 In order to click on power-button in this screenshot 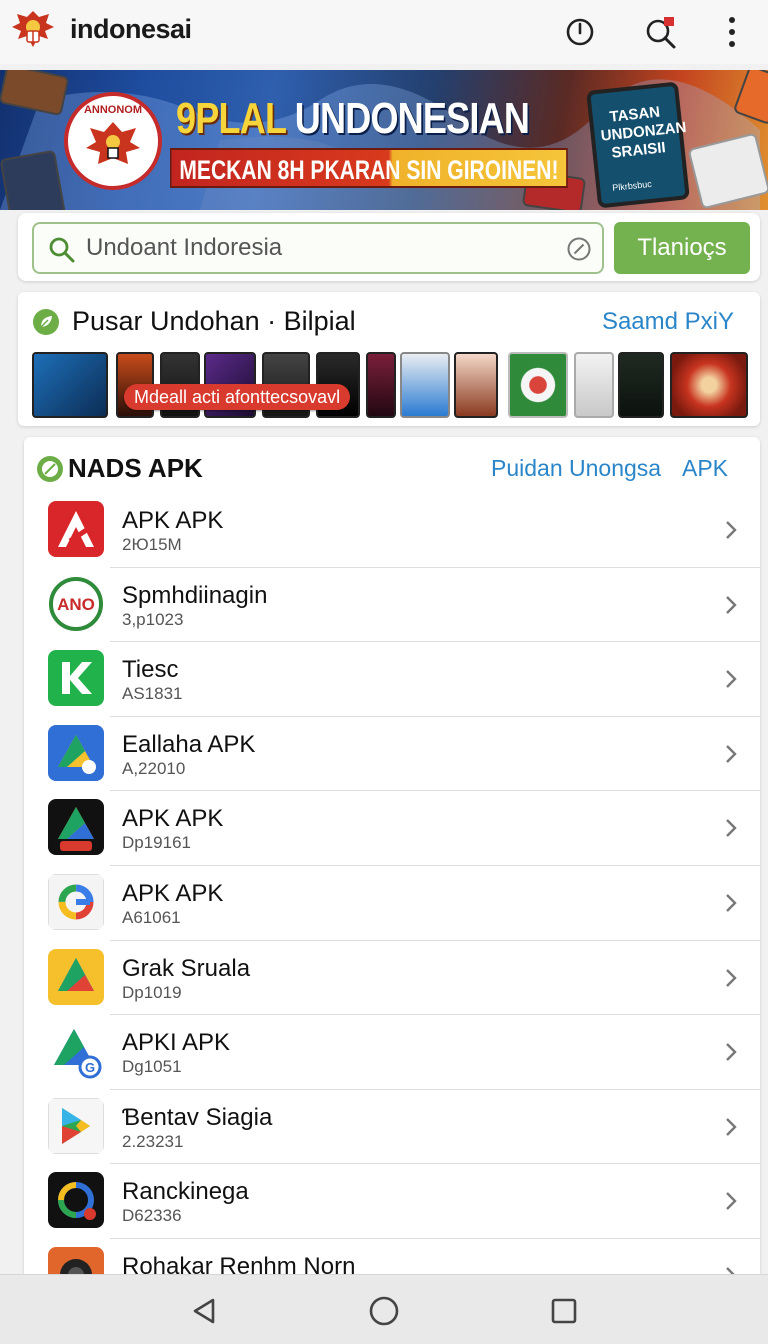, I will do `click(580, 32)`.